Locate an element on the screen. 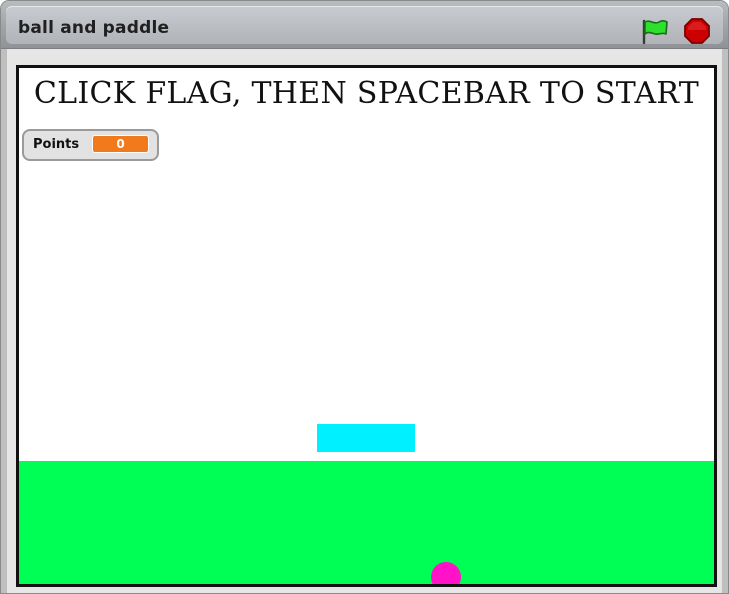 The width and height of the screenshot is (729, 594). stop-button is located at coordinates (697, 31).